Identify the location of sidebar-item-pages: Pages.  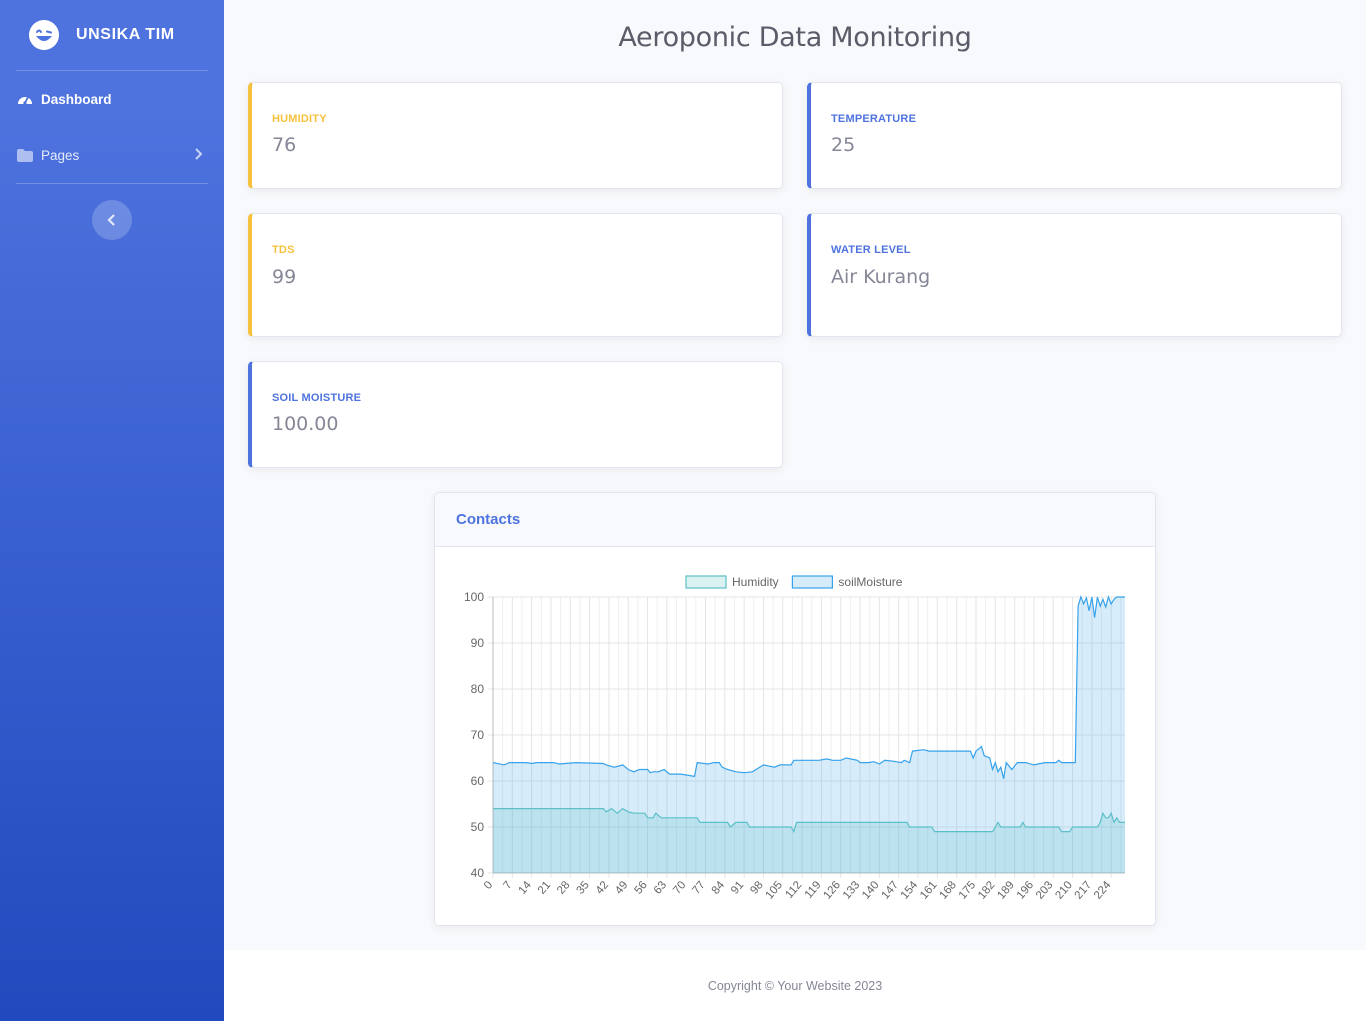
(112, 155).